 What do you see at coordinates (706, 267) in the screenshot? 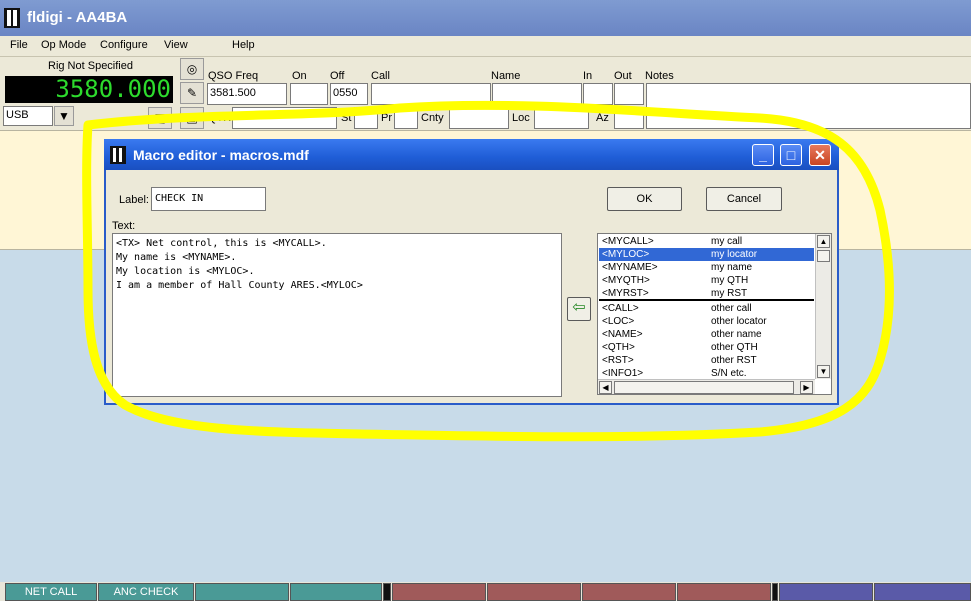
I see `list-item: <MYNAME> my name` at bounding box center [706, 267].